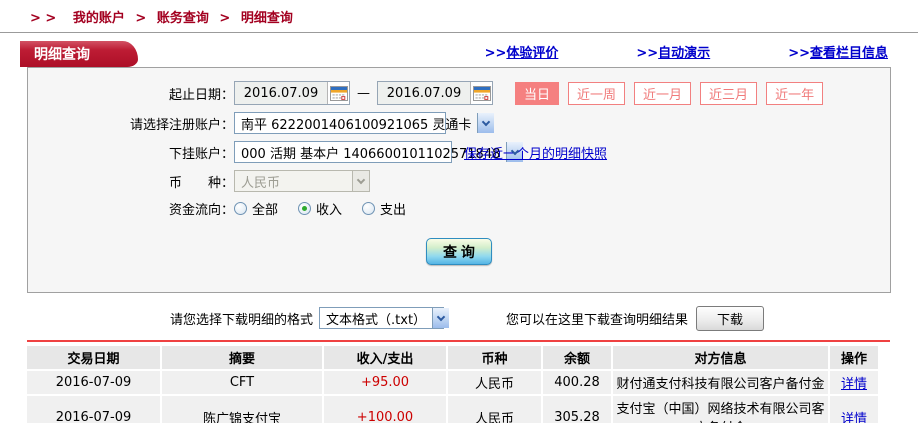 Image resolution: width=918 pixels, height=423 pixels. What do you see at coordinates (721, 382) in the screenshot?
I see `cell-counterparty: 财付通支付科技有限公司客户备付金` at bounding box center [721, 382].